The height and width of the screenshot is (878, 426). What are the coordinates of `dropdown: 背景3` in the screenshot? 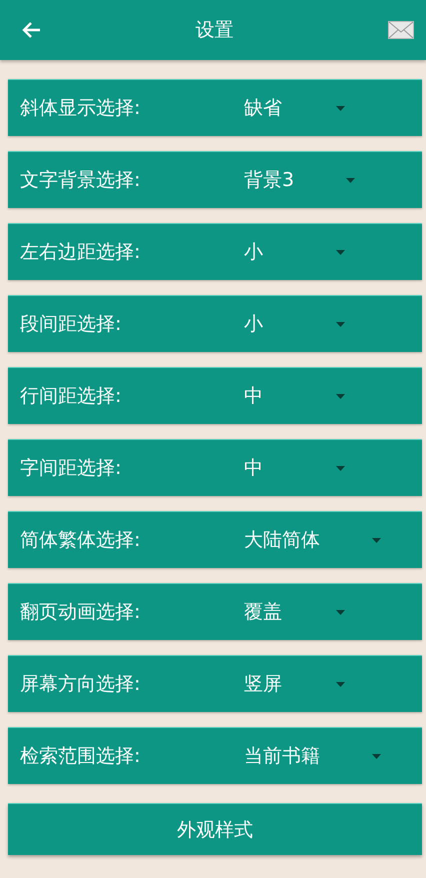 It's located at (288, 180).